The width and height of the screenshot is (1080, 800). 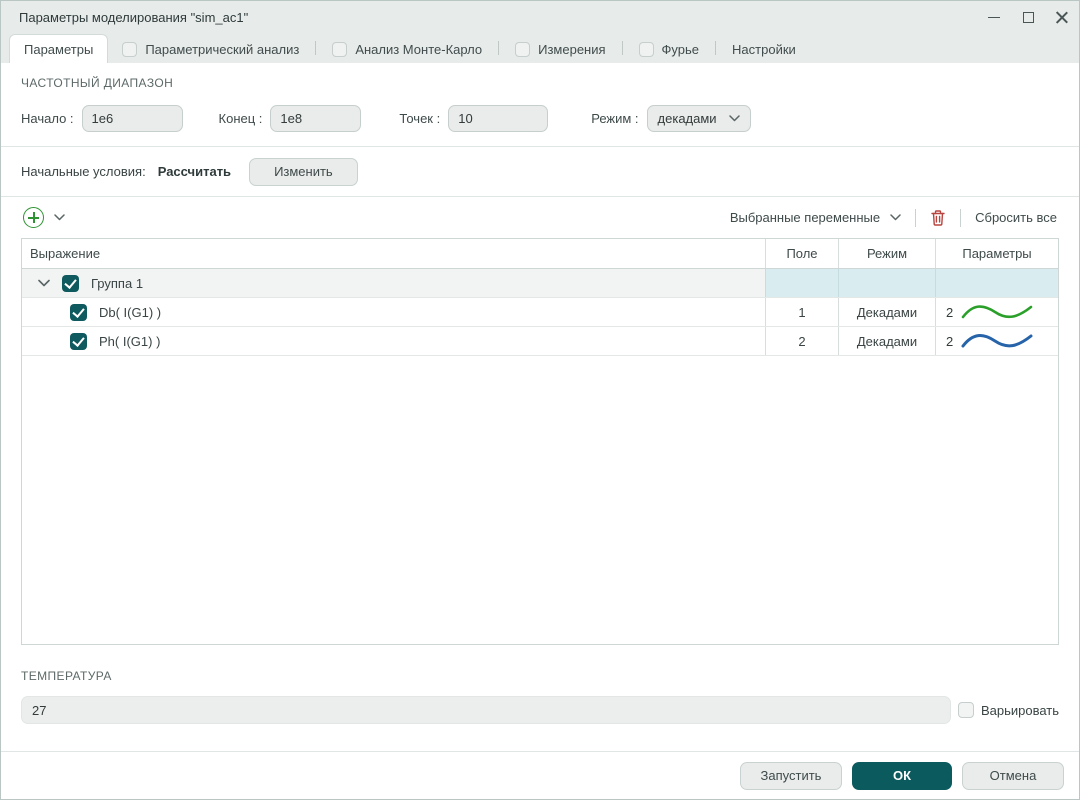 What do you see at coordinates (950, 312) in the screenshot?
I see `line-thickness: 2` at bounding box center [950, 312].